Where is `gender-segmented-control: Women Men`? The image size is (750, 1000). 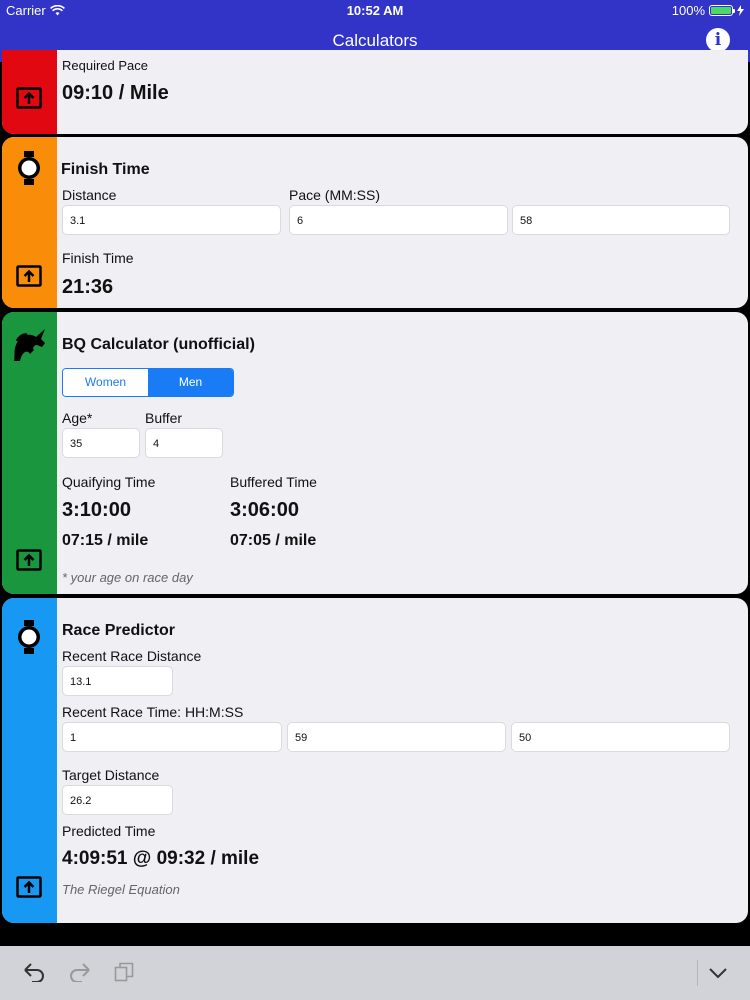 gender-segmented-control: Women Men is located at coordinates (148, 382).